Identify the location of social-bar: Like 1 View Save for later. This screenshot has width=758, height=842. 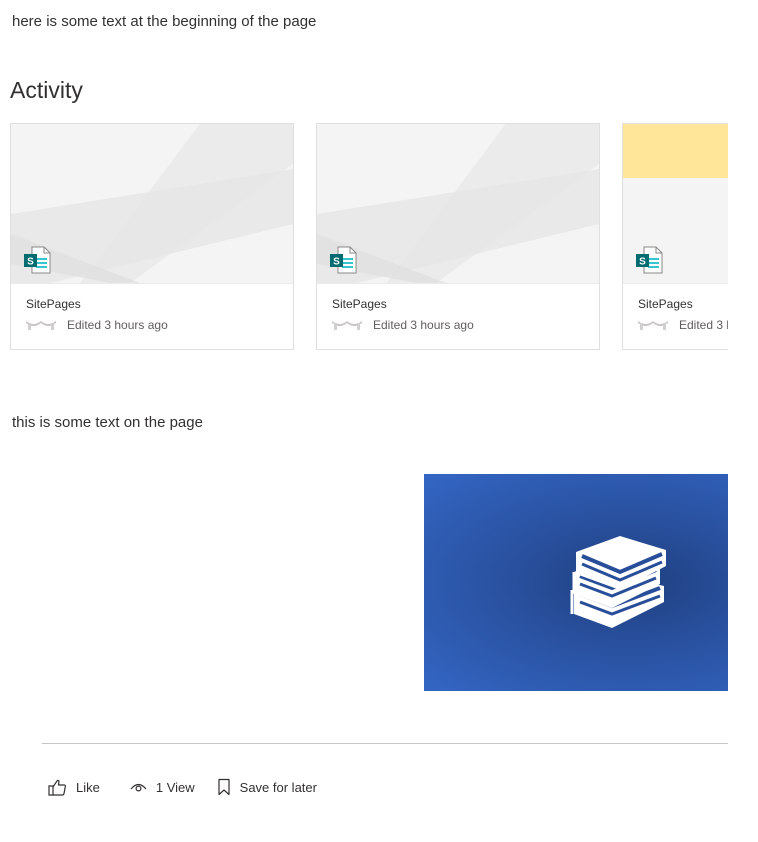
(182, 787).